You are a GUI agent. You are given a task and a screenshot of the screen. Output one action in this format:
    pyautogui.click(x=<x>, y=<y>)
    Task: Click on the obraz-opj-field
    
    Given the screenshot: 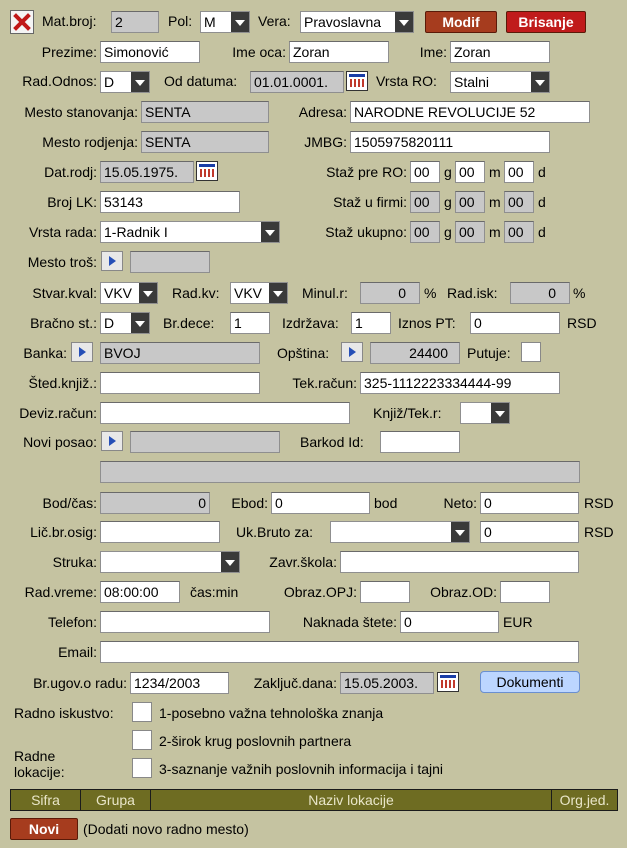 What is the action you would take?
    pyautogui.click(x=385, y=592)
    